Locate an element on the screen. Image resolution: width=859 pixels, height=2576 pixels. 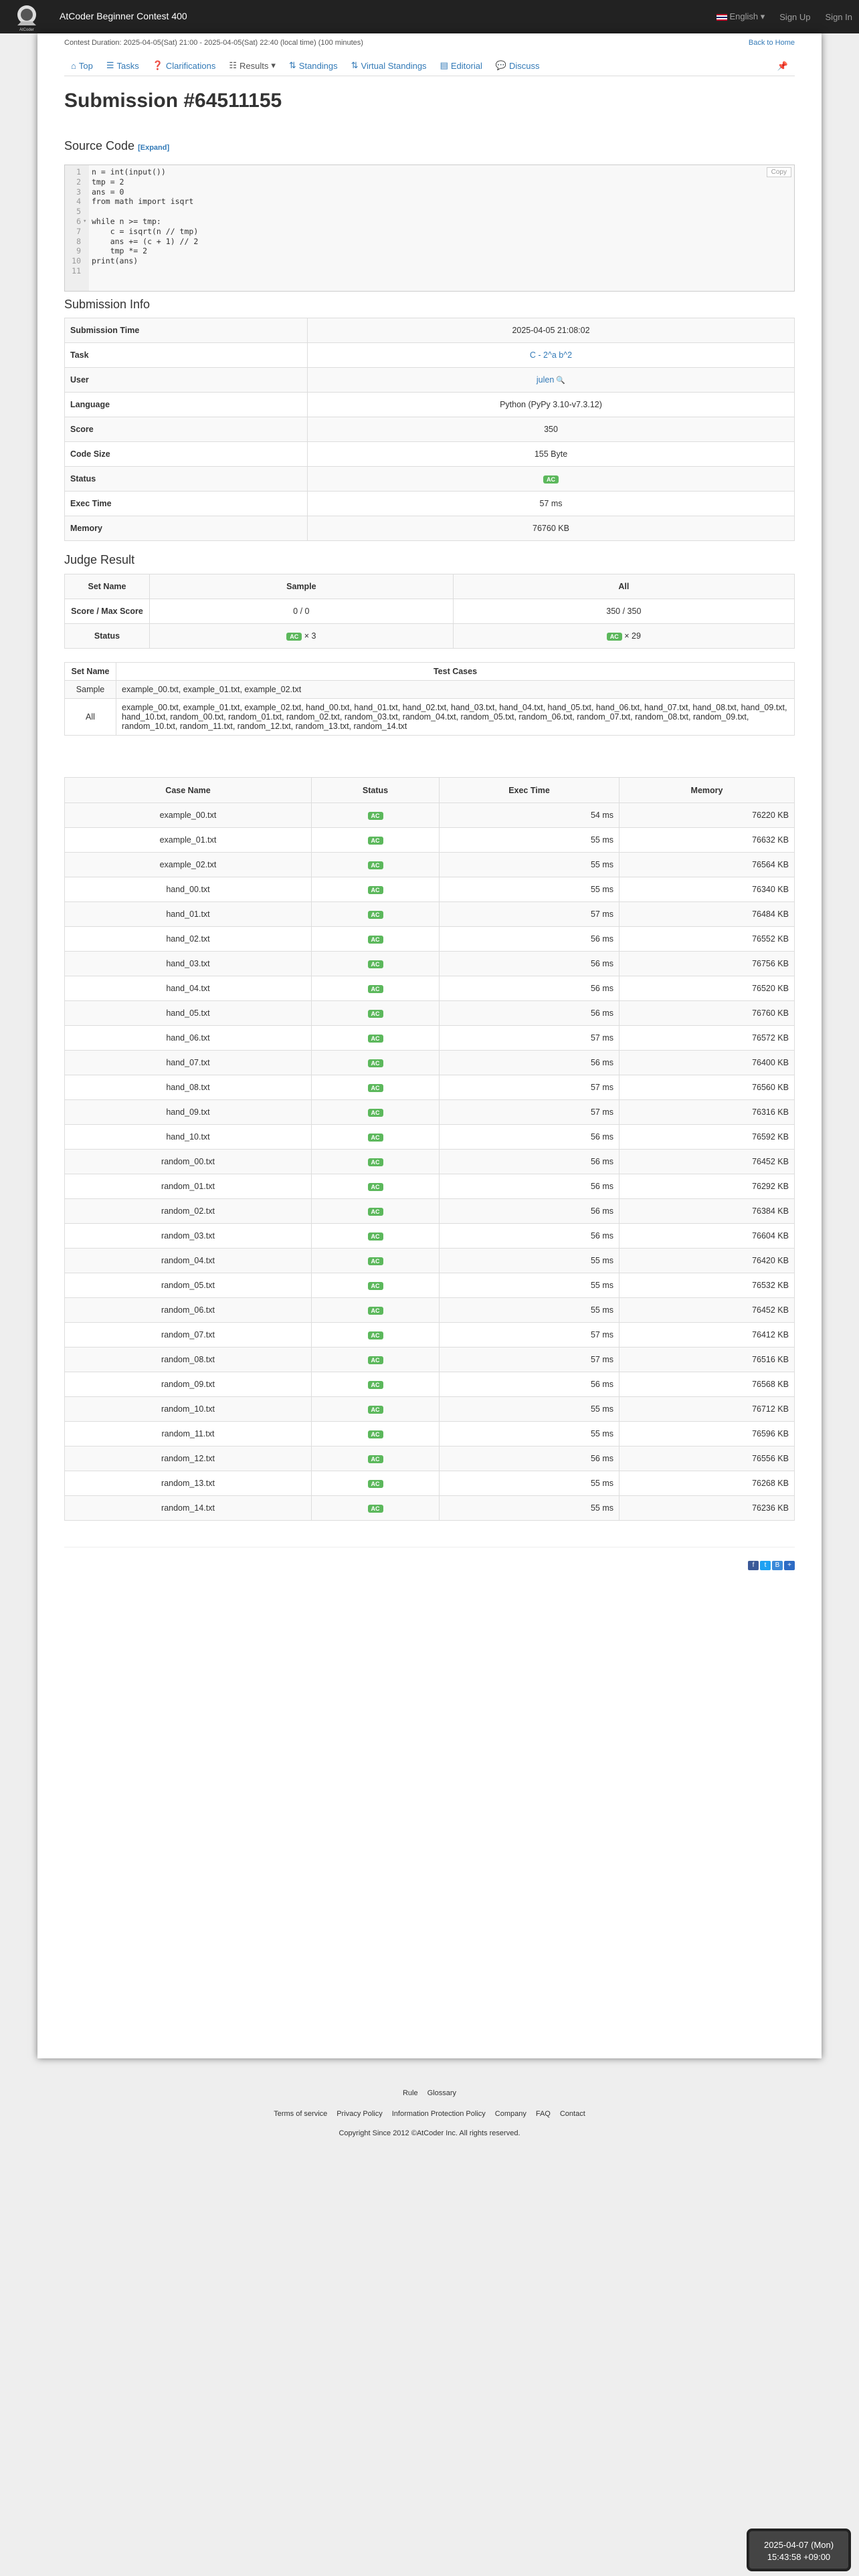
case-memory: 76532 KB is located at coordinates (707, 1285).